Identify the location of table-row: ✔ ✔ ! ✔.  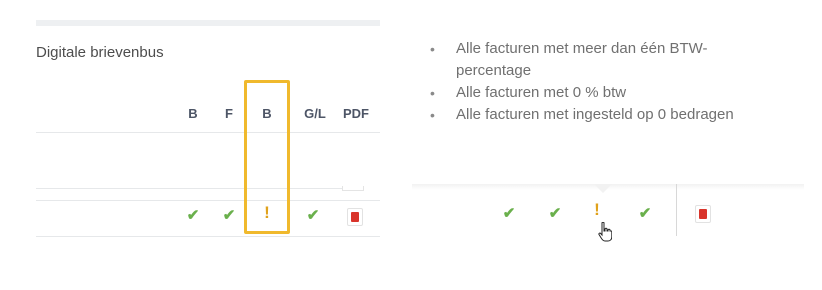
(208, 218).